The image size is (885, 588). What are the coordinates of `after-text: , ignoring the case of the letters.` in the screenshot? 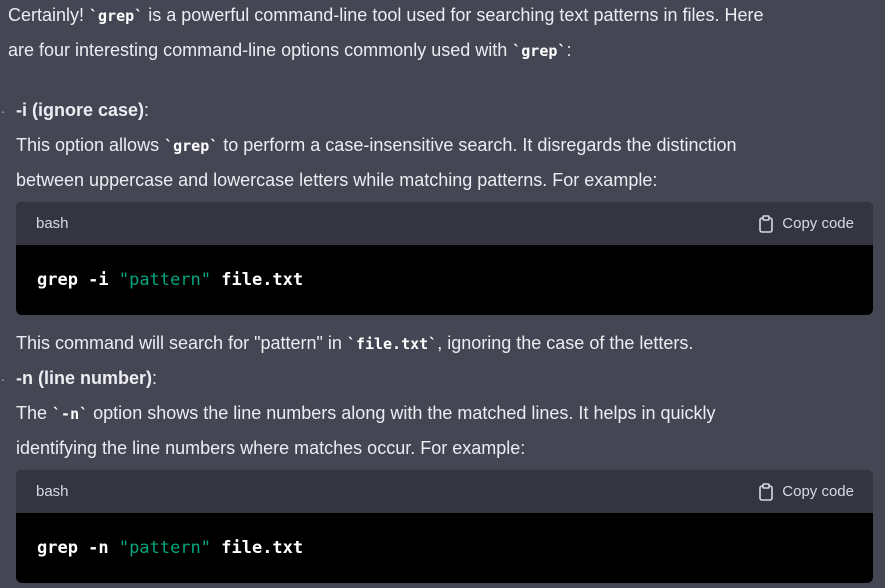 It's located at (565, 343).